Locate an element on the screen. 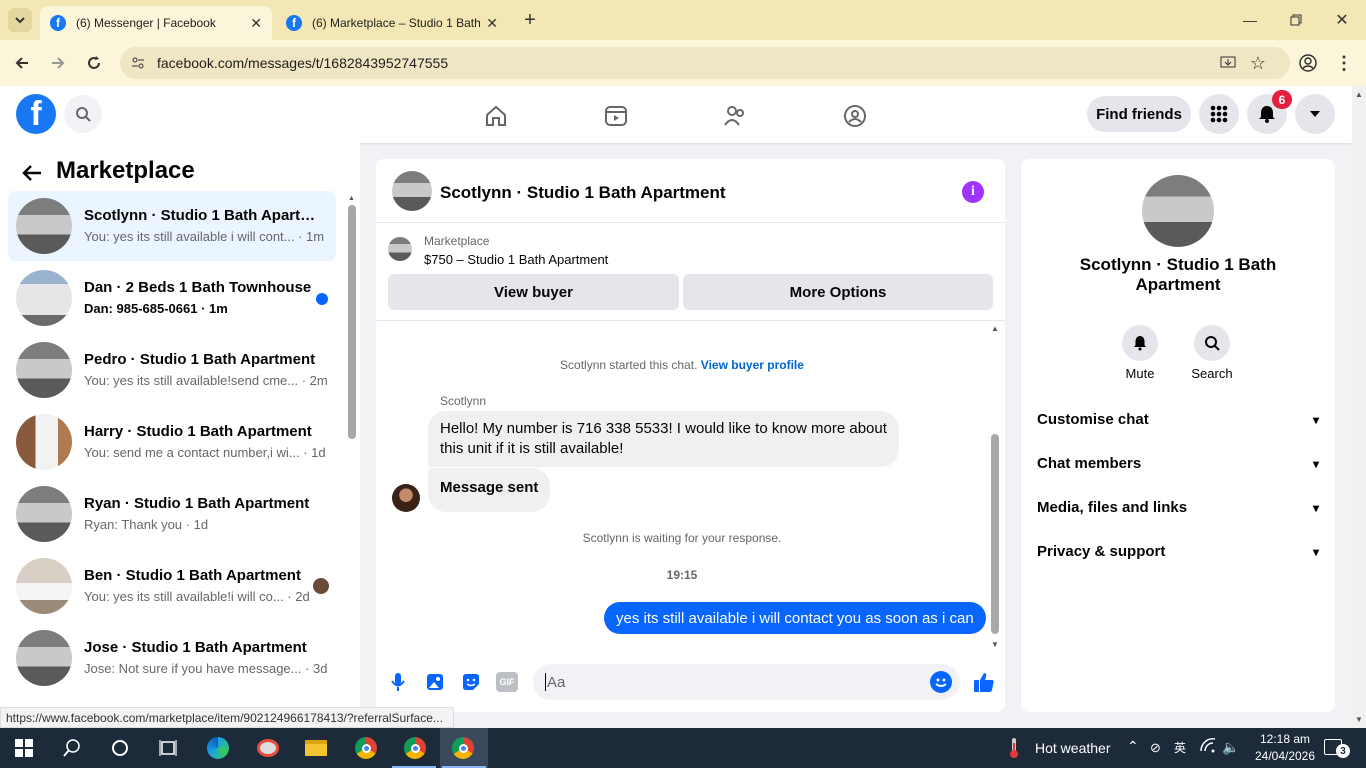  home-icon is located at coordinates (496, 116).